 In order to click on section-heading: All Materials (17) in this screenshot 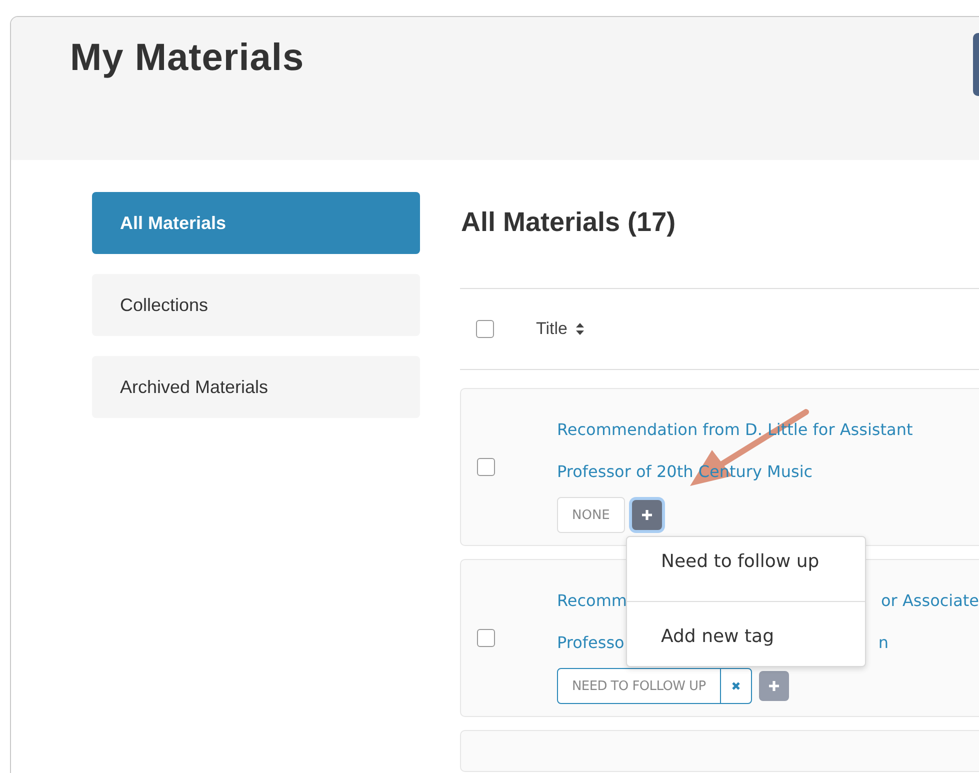, I will do `click(569, 222)`.